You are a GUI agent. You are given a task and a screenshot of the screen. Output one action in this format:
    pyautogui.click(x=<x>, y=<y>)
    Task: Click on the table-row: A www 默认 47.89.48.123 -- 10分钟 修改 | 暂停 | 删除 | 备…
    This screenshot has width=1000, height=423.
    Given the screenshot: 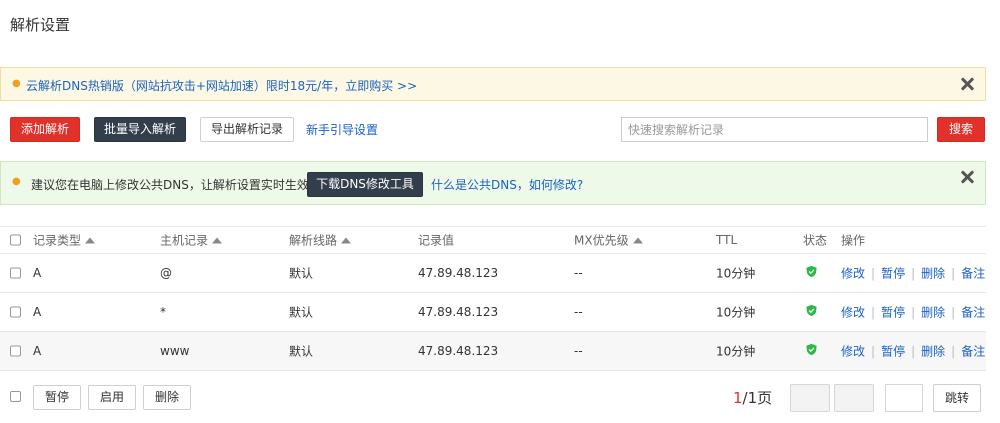 What is the action you would take?
    pyautogui.click(x=493, y=351)
    